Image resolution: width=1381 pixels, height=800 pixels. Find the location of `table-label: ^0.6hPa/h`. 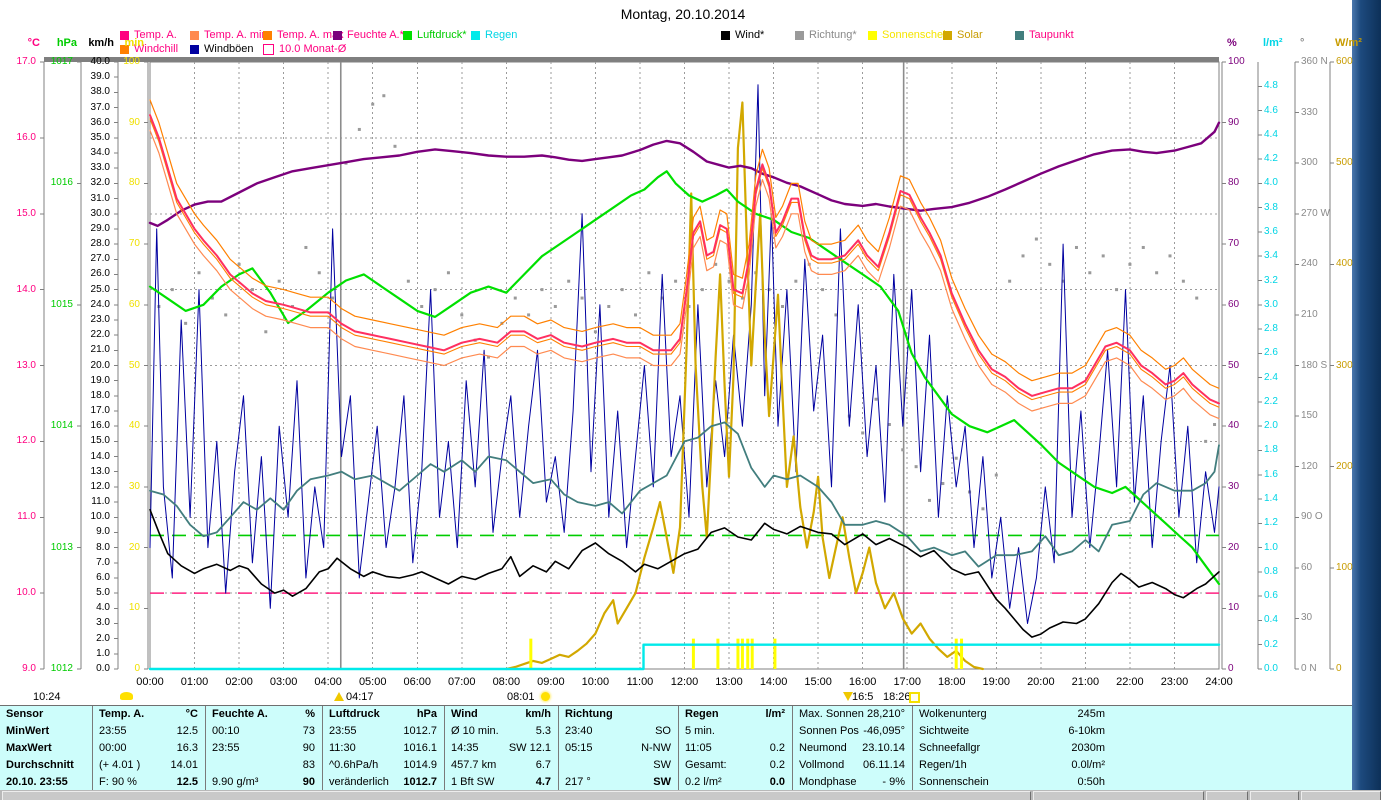

table-label: ^0.6hPa/h is located at coordinates (354, 765).